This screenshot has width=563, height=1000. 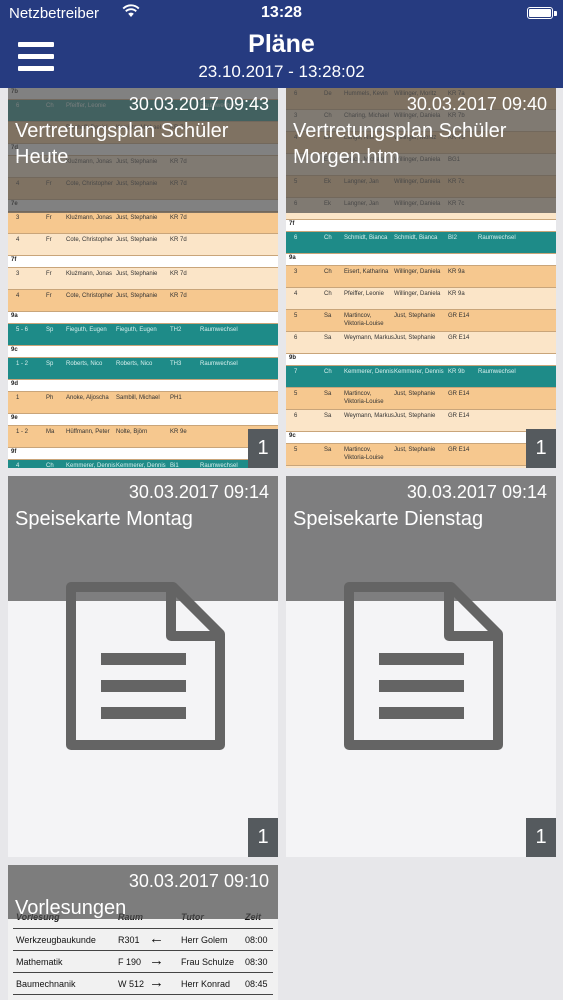 What do you see at coordinates (56, 940) in the screenshot?
I see `lecture-name: Werkzeugbaukunde` at bounding box center [56, 940].